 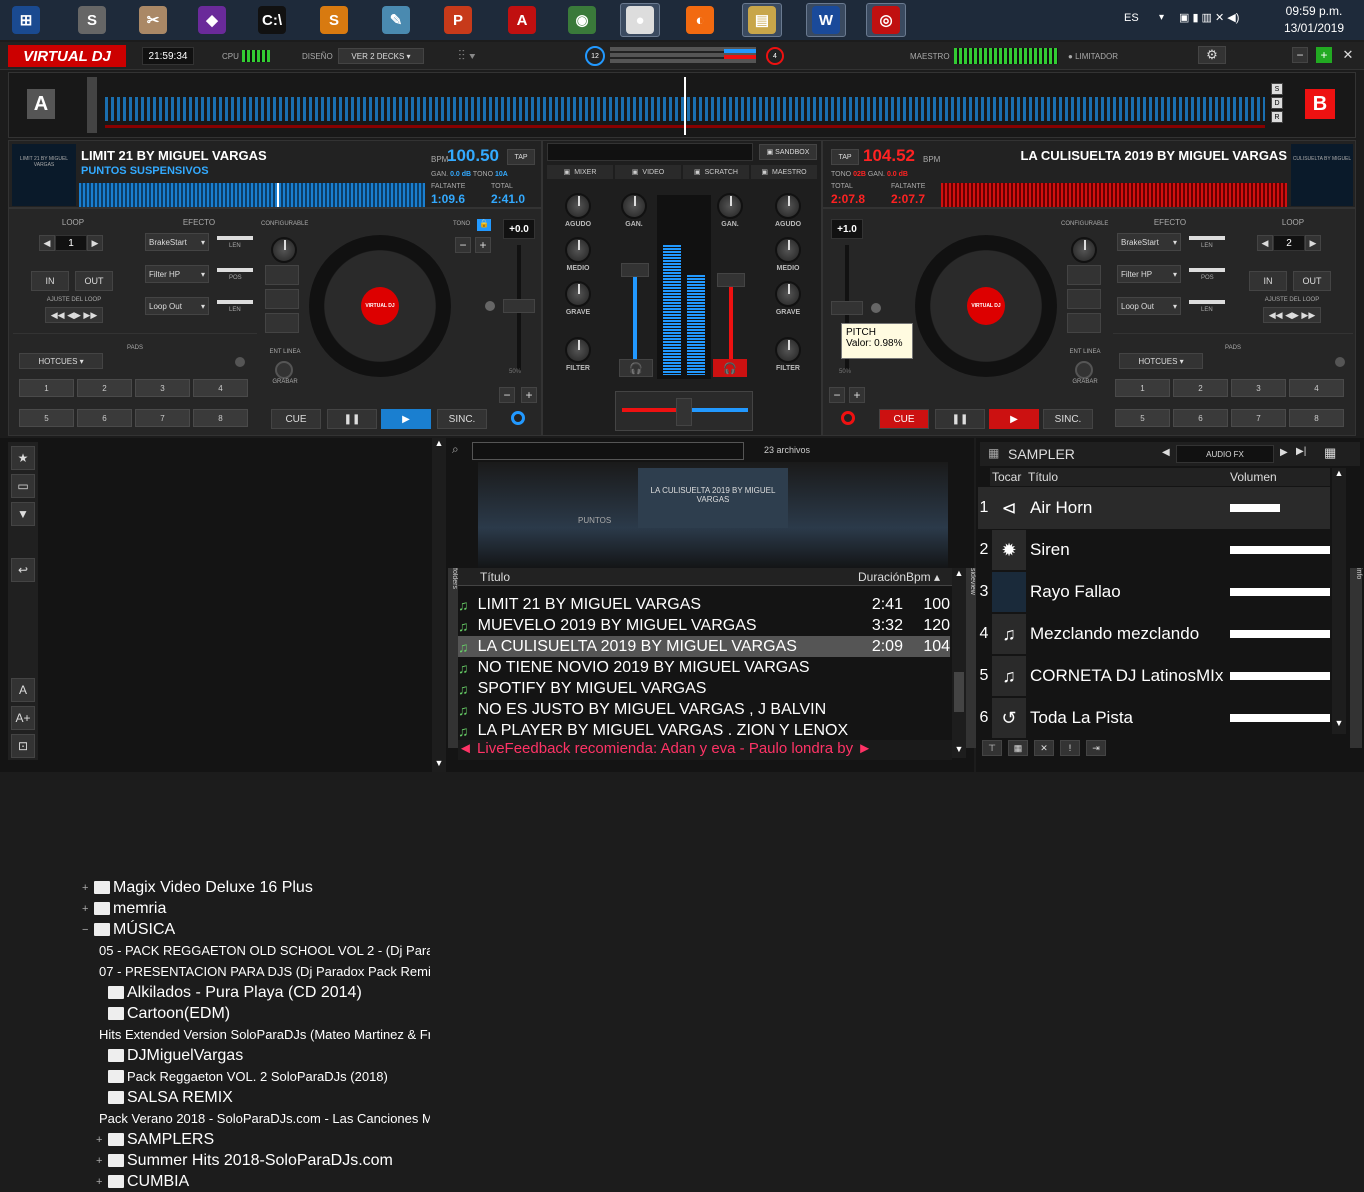 I want to click on tracklist-scroll-up-icon: ▲, so click(x=959, y=575).